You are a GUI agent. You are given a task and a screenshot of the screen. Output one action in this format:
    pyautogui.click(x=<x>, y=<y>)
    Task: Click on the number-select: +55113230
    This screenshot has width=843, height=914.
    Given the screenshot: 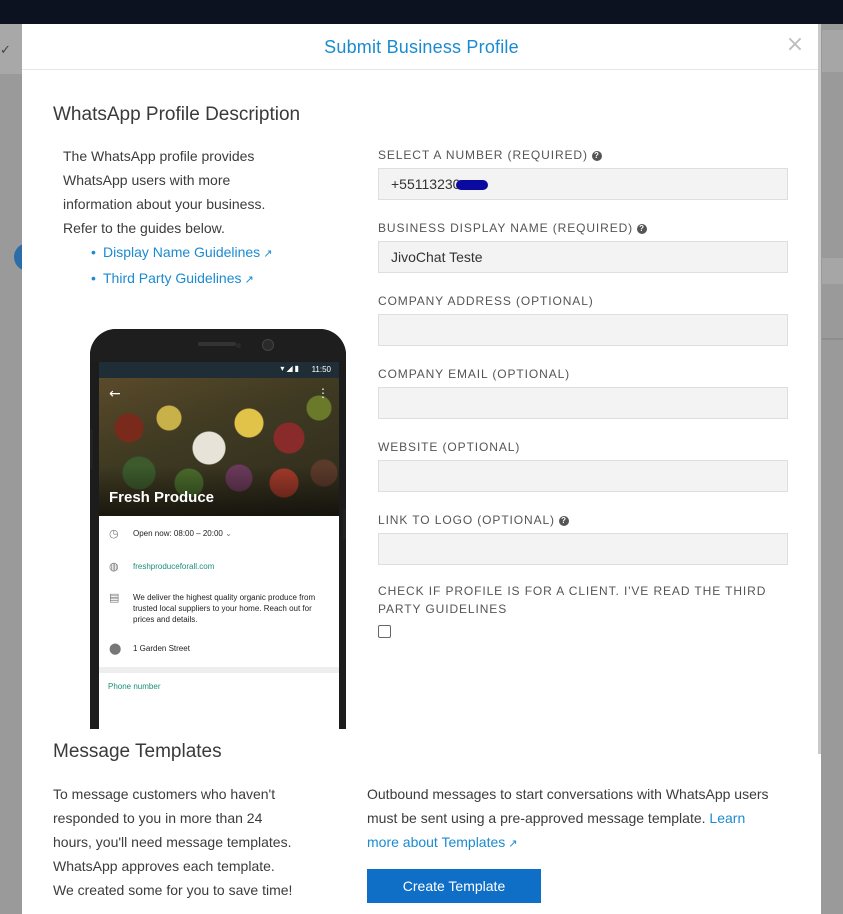 What is the action you would take?
    pyautogui.click(x=583, y=184)
    